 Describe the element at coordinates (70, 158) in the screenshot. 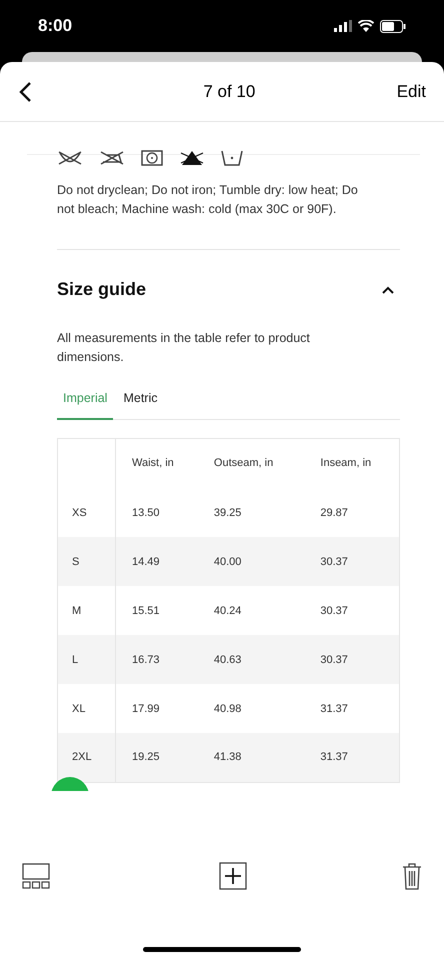

I see `no-dryclean-icon` at that location.